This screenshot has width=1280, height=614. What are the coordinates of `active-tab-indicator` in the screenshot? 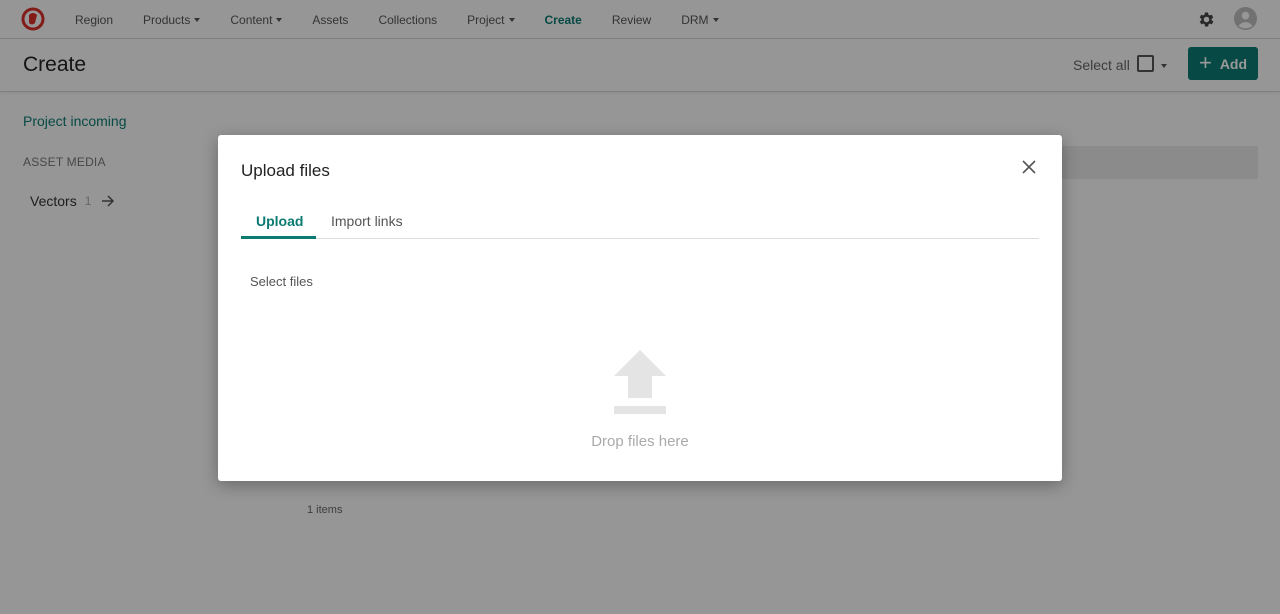 It's located at (278, 237).